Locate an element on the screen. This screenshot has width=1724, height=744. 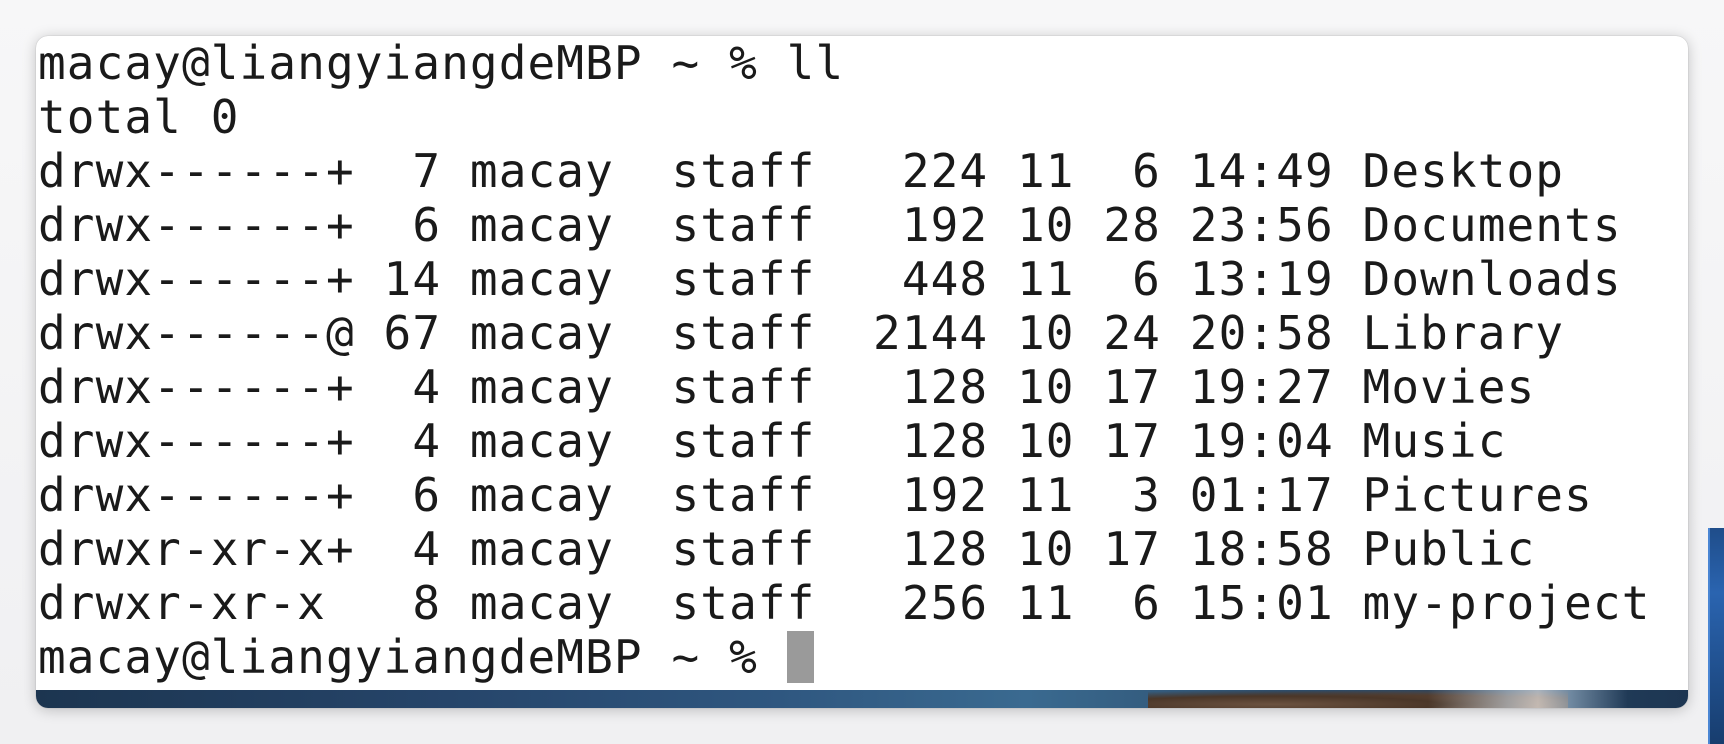
wallpaper-waves is located at coordinates (1528, 699).